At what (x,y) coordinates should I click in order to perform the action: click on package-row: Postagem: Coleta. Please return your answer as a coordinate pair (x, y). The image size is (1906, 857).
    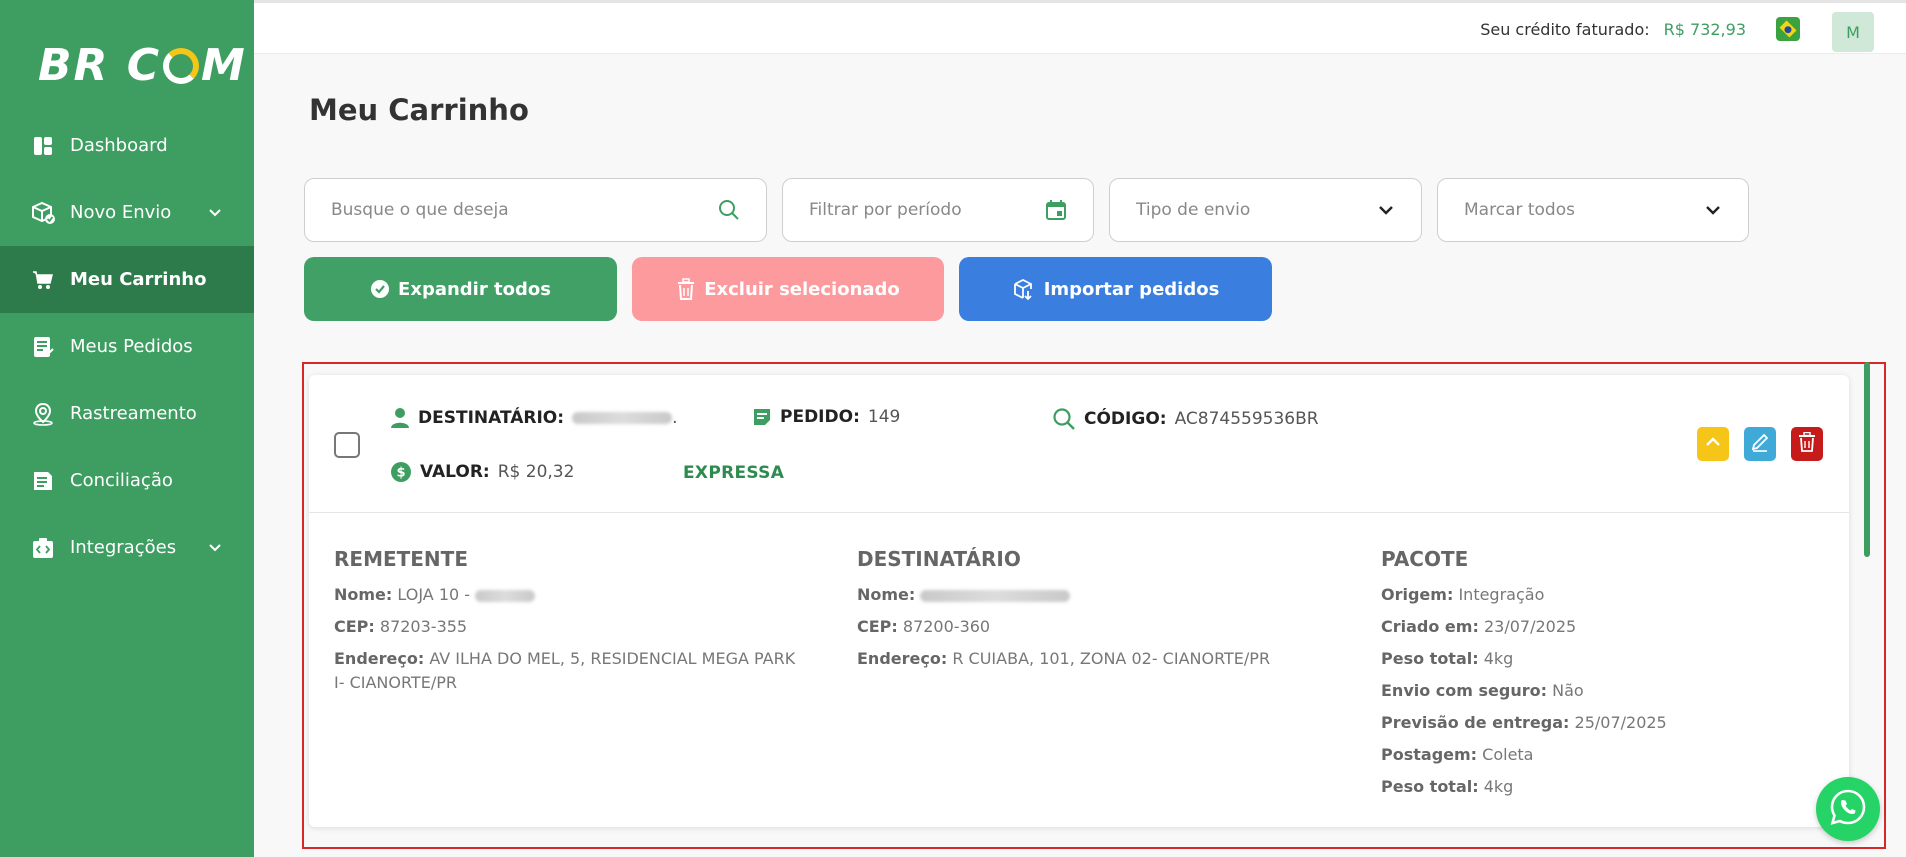
    Looking at the image, I should click on (1457, 755).